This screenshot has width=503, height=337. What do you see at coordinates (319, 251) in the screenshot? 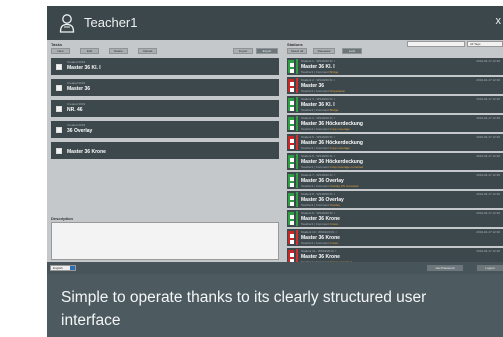
I see `station-subtitle: Student 11 - WS19/20 Kl. I` at bounding box center [319, 251].